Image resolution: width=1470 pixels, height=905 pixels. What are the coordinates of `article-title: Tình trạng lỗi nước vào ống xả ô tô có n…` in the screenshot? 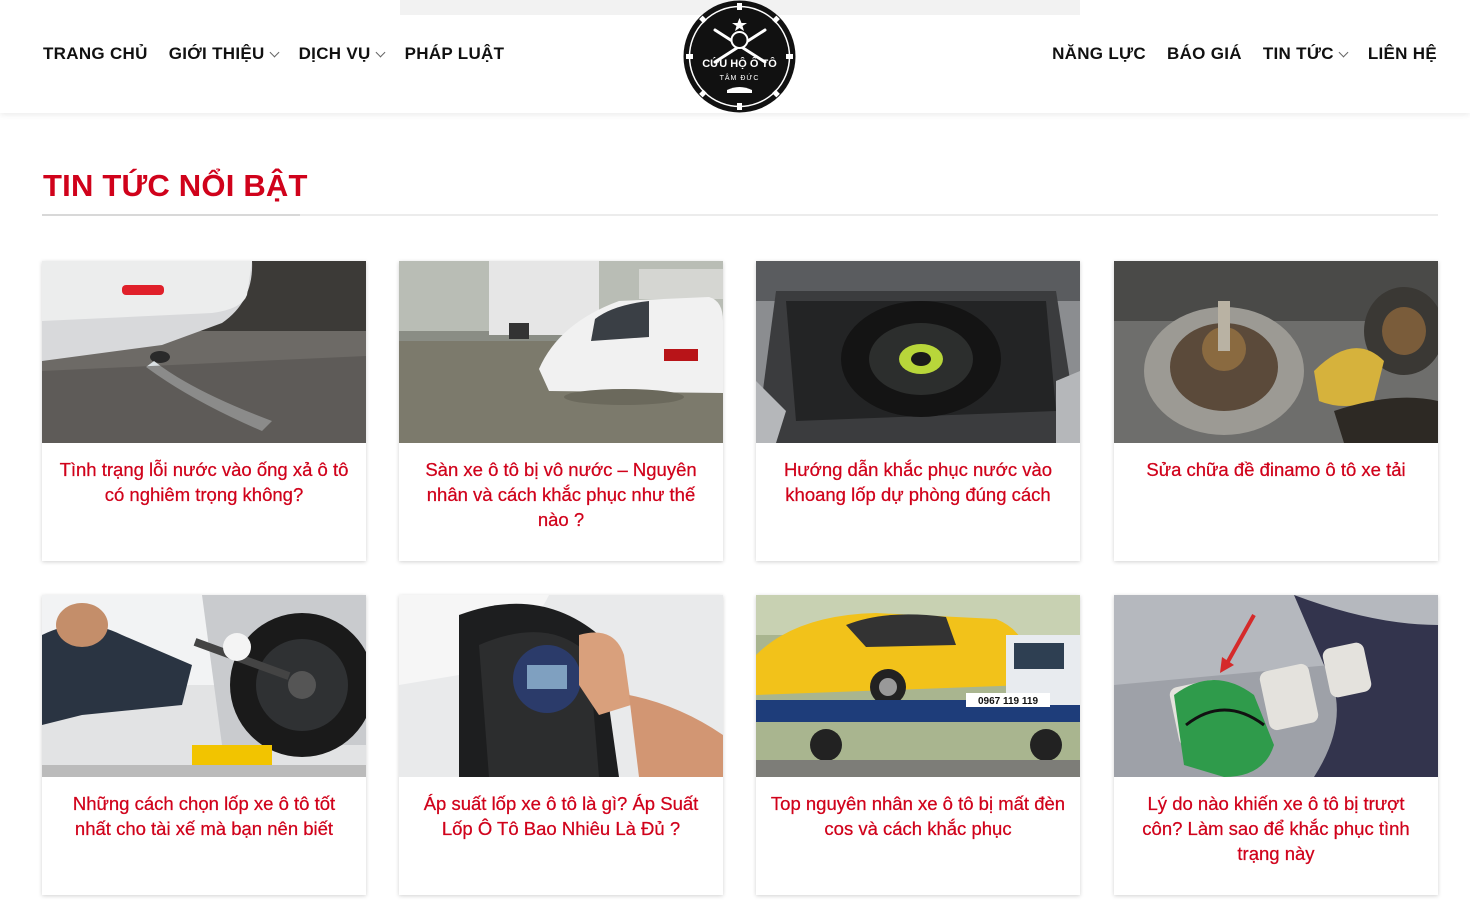 It's located at (204, 475).